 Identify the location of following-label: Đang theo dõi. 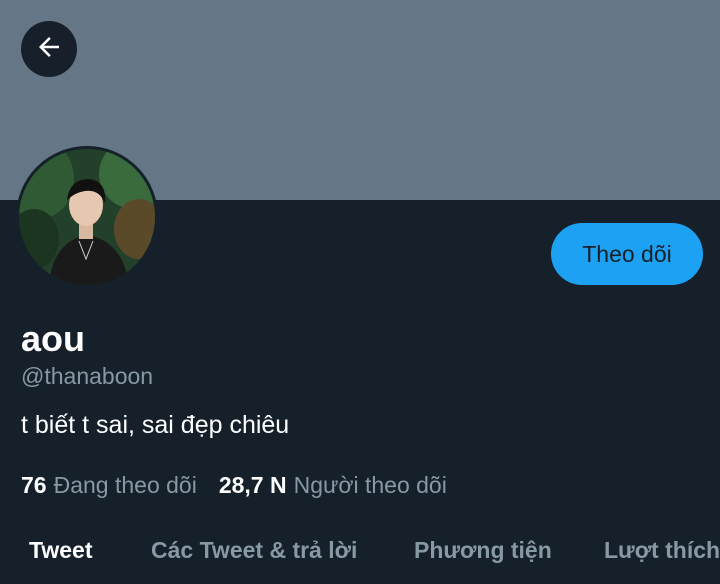
(125, 485).